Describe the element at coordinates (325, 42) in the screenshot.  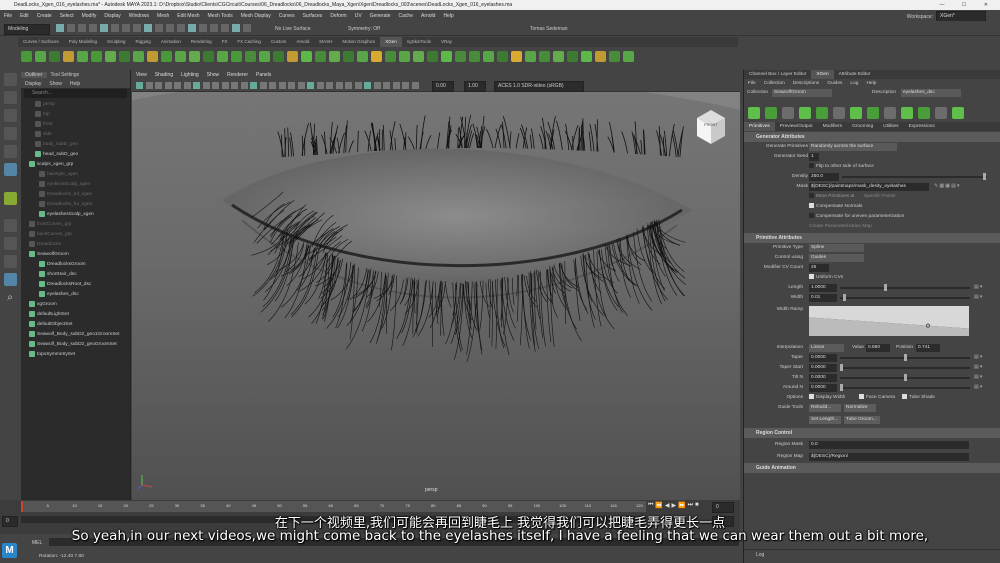
I see `shelf-tab-mash: MASH` at that location.